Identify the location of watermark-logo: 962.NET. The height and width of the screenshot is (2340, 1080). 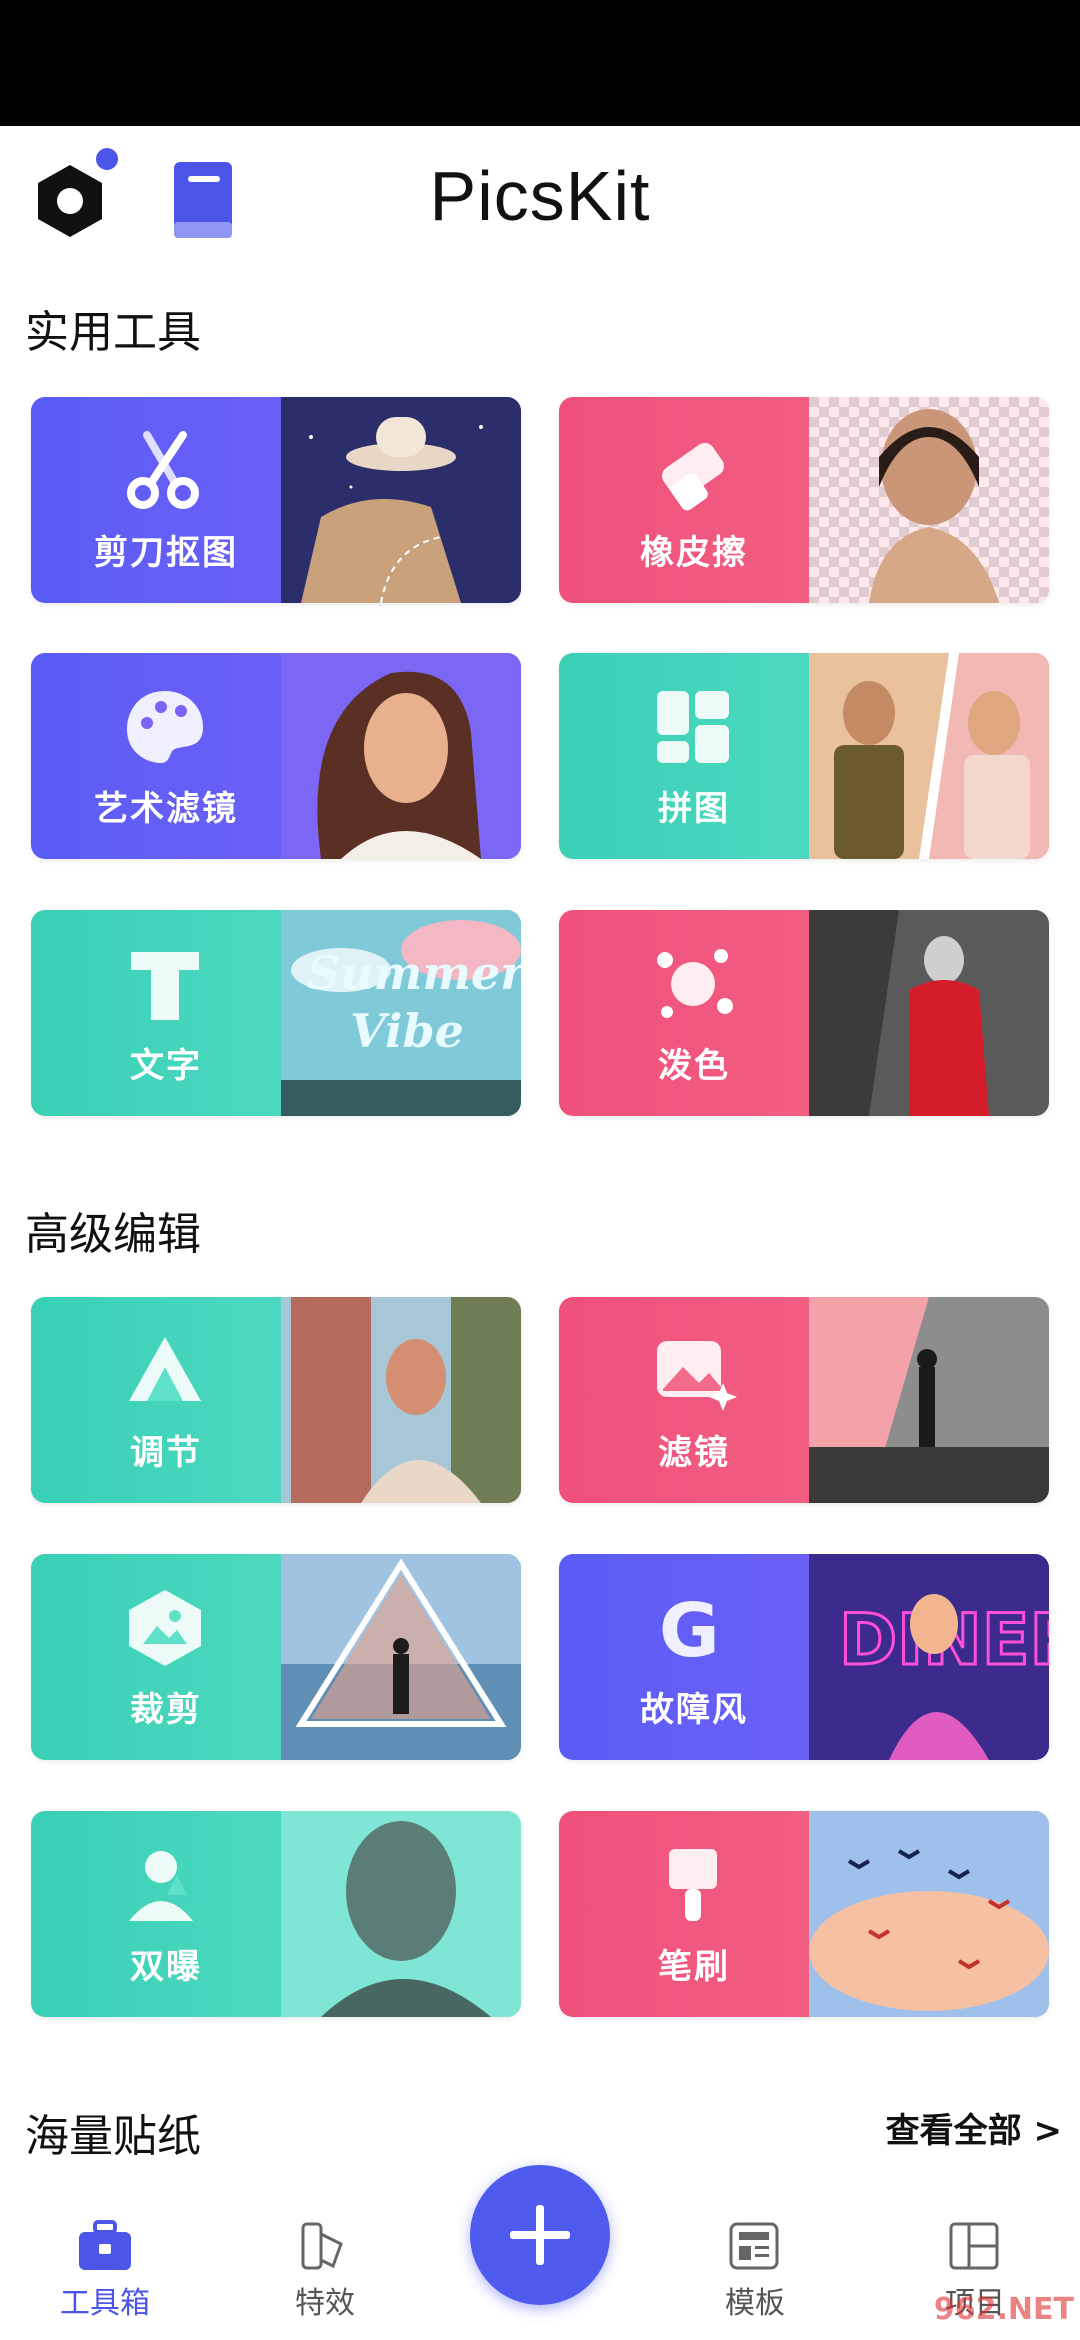
(1003, 2309).